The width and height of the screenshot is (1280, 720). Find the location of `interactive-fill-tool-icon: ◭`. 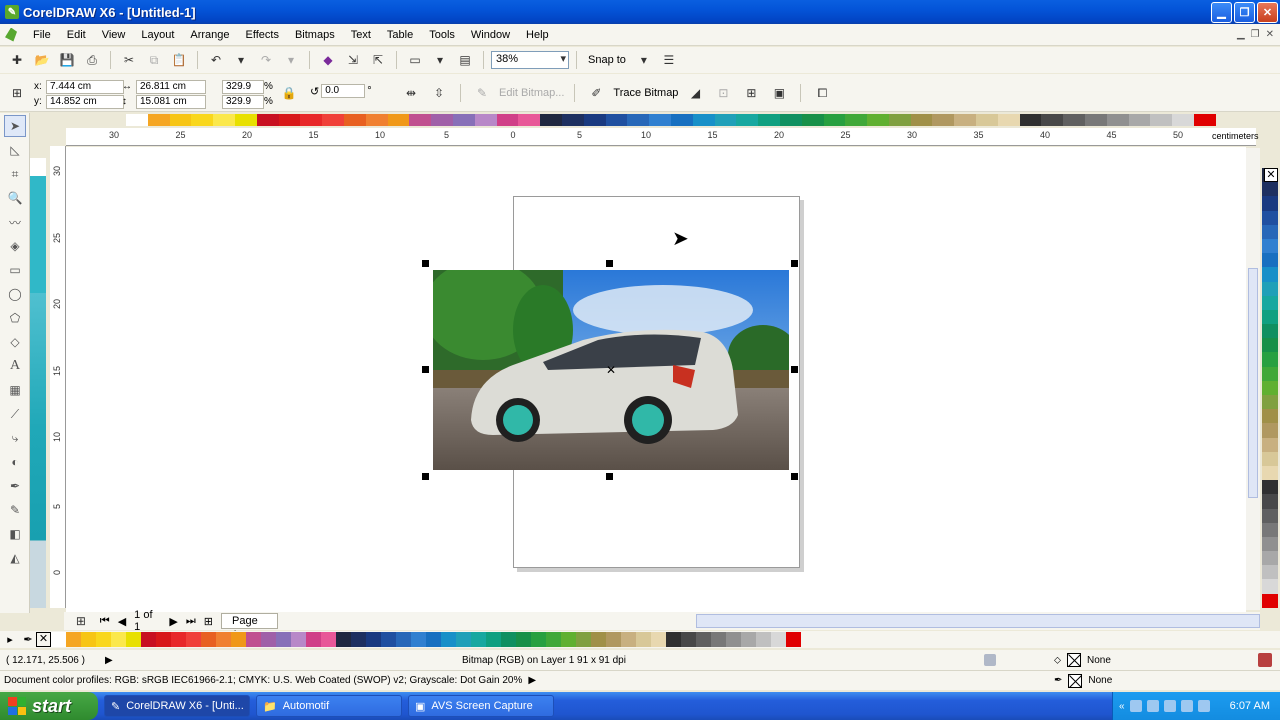

interactive-fill-tool-icon: ◭ is located at coordinates (15, 558).